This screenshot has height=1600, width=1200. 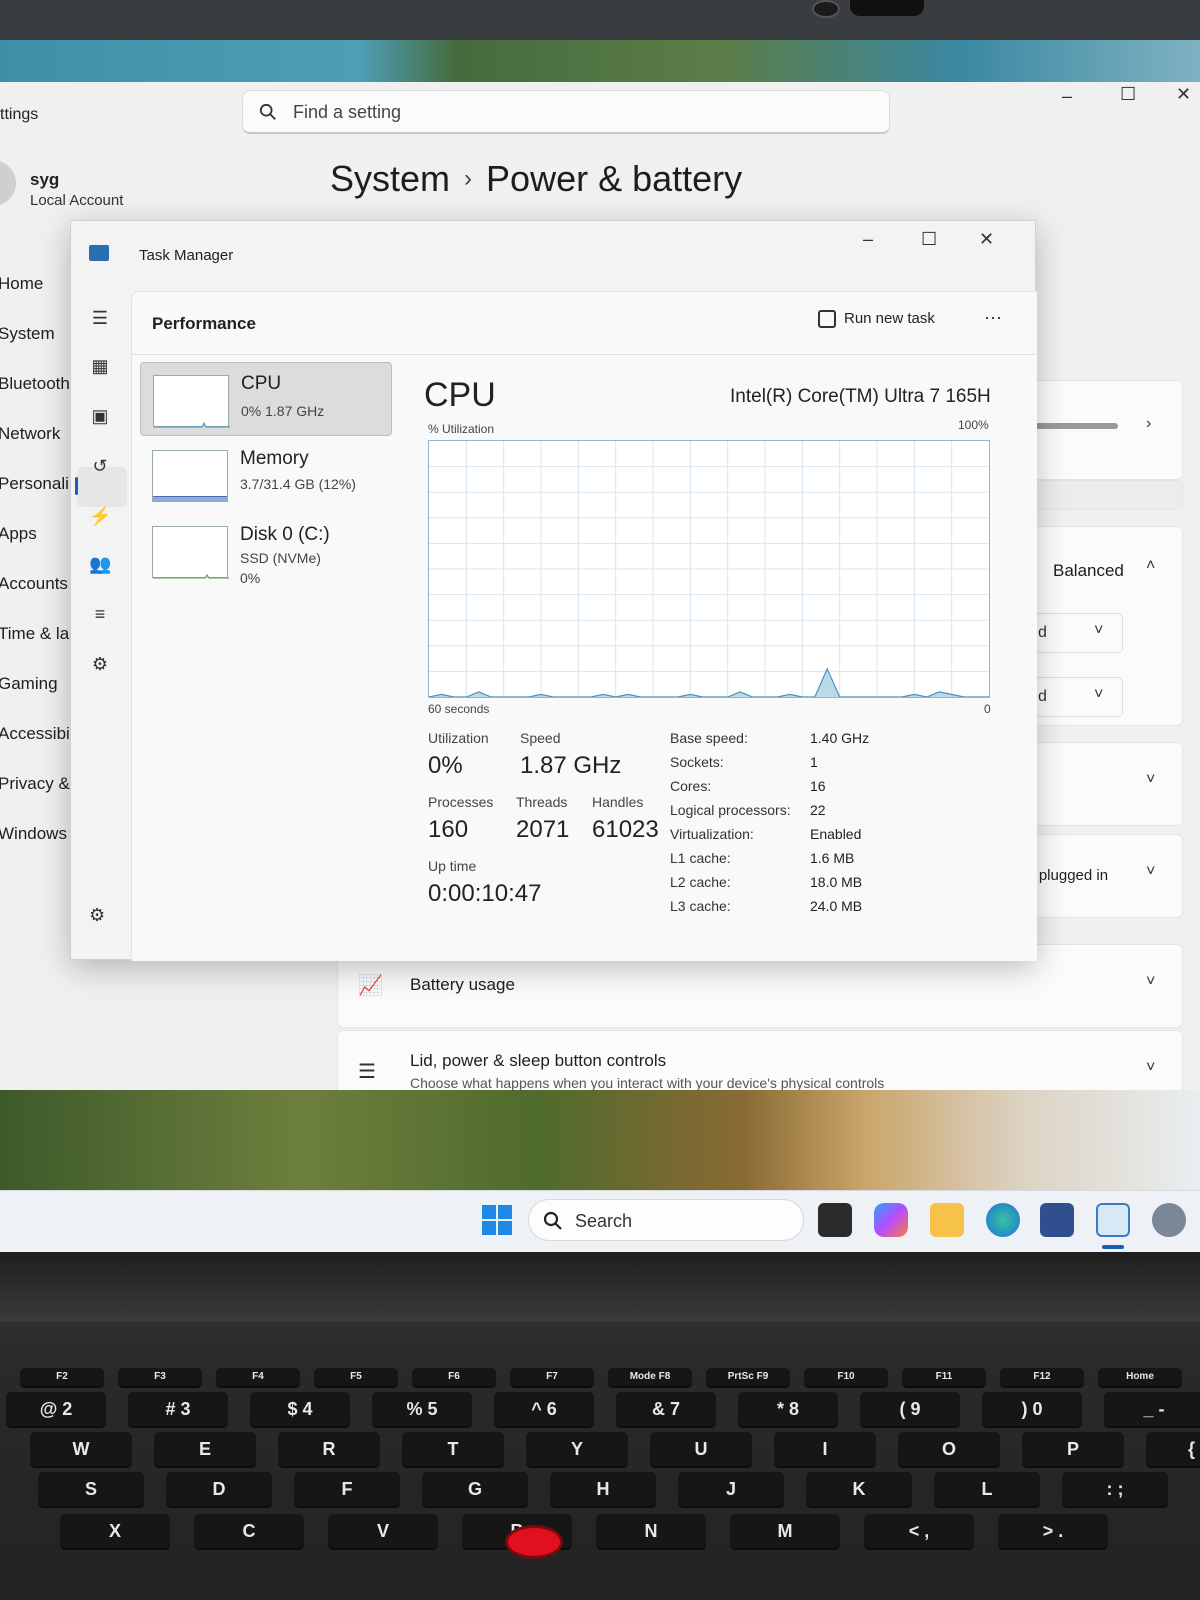 What do you see at coordinates (62, 1377) in the screenshot?
I see `fn-key: F2` at bounding box center [62, 1377].